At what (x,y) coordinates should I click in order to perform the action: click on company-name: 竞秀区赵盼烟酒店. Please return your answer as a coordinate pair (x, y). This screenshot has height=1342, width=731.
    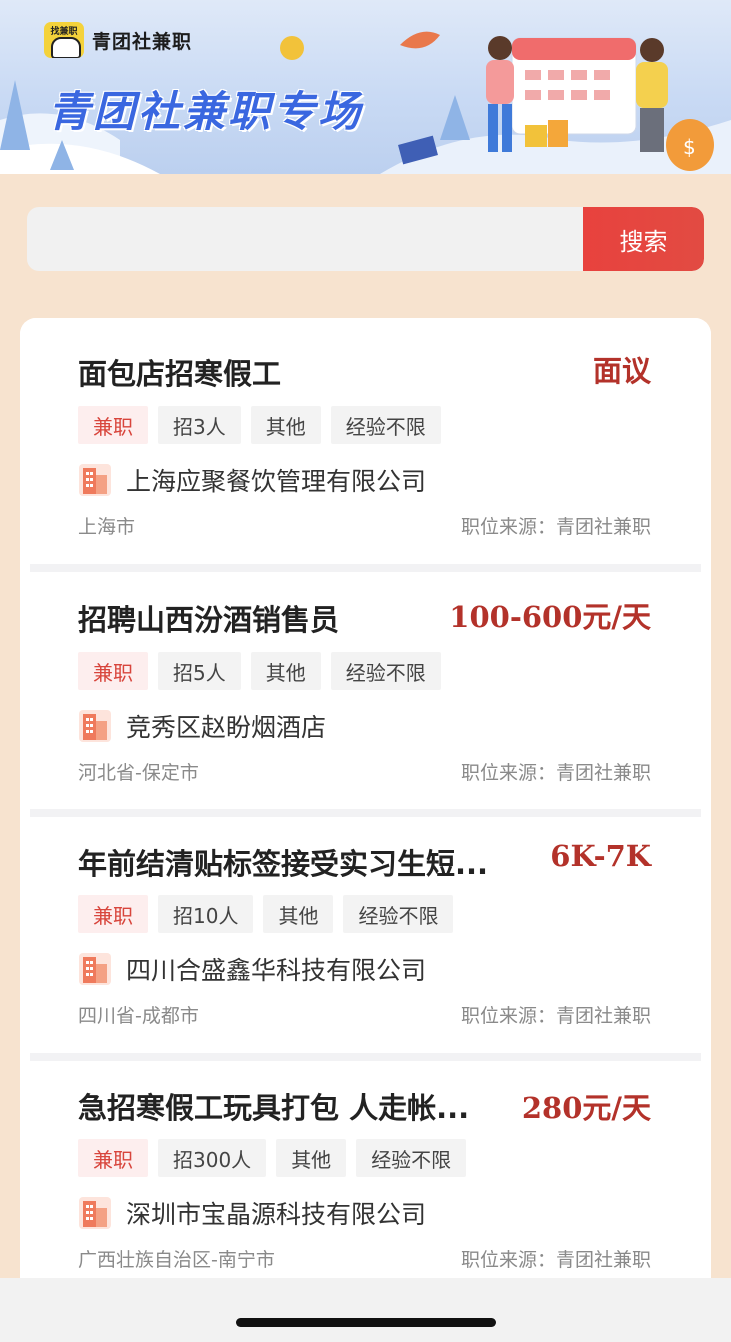
    Looking at the image, I should click on (226, 727).